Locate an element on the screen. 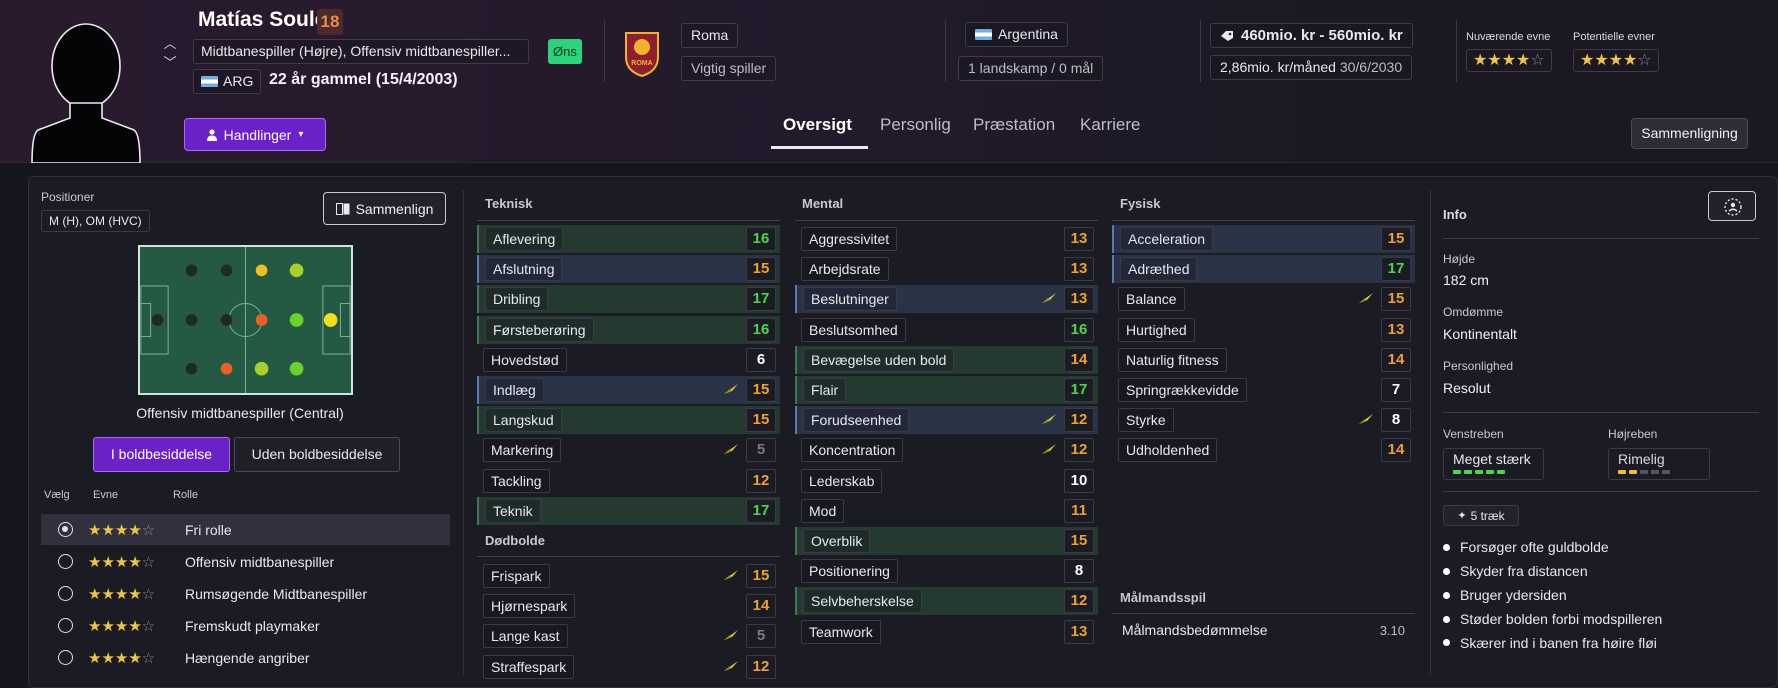  attribute-row: Teknik 17 is located at coordinates (628, 510).